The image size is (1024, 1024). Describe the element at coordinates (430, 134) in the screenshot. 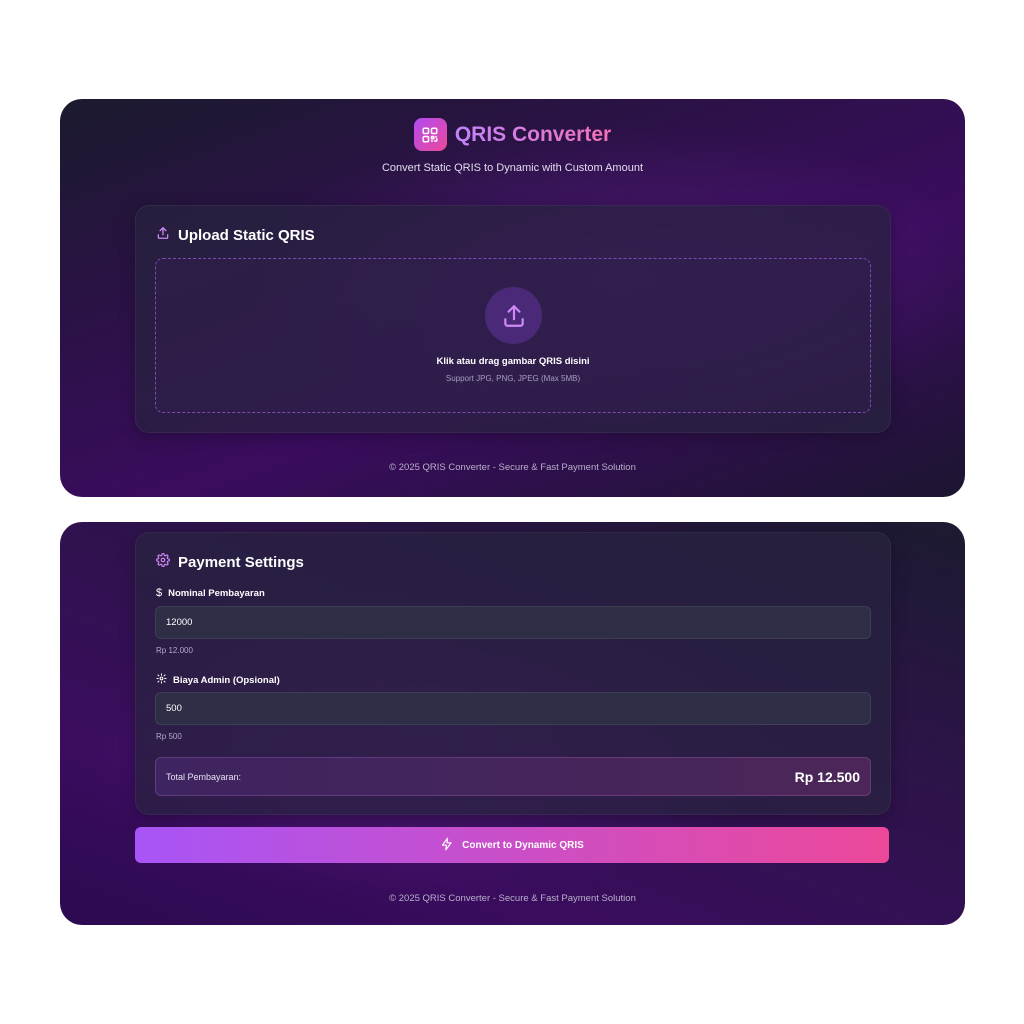

I see `qr-code-icon` at that location.